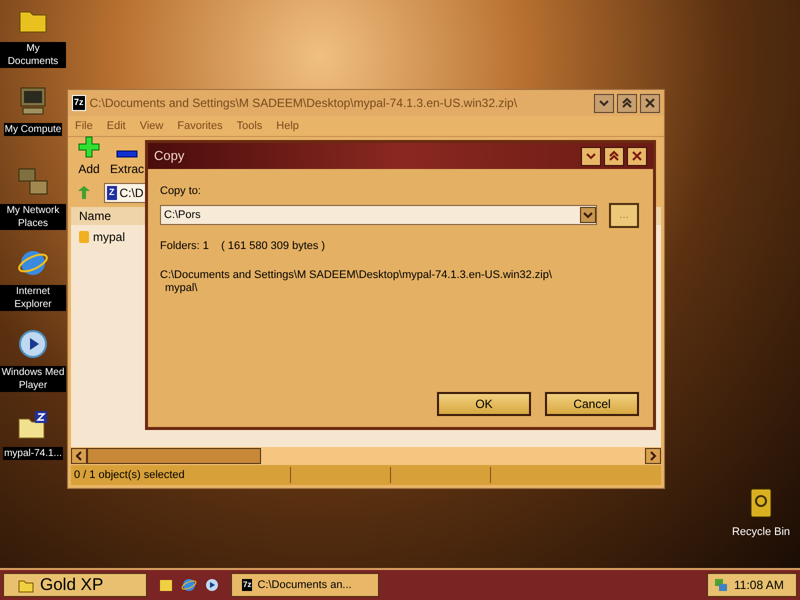 This screenshot has width=800, height=600. I want to click on scroll-right-button, so click(653, 456).